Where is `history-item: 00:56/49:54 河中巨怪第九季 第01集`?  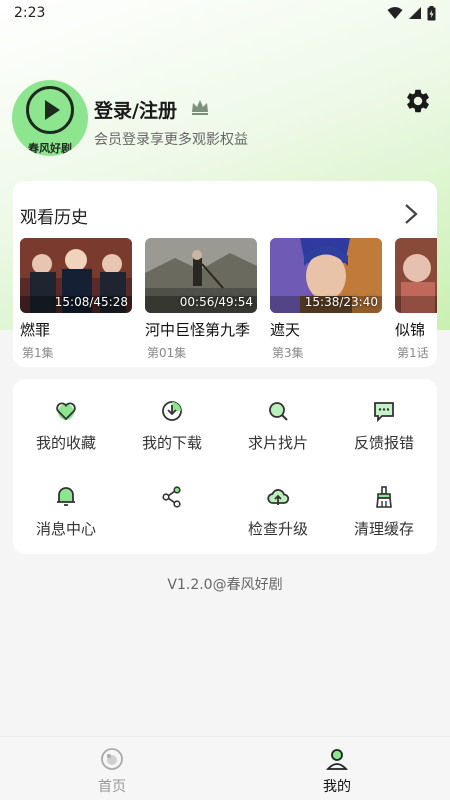
history-item: 00:56/49:54 河中巨怪第九季 第01集 is located at coordinates (201, 299).